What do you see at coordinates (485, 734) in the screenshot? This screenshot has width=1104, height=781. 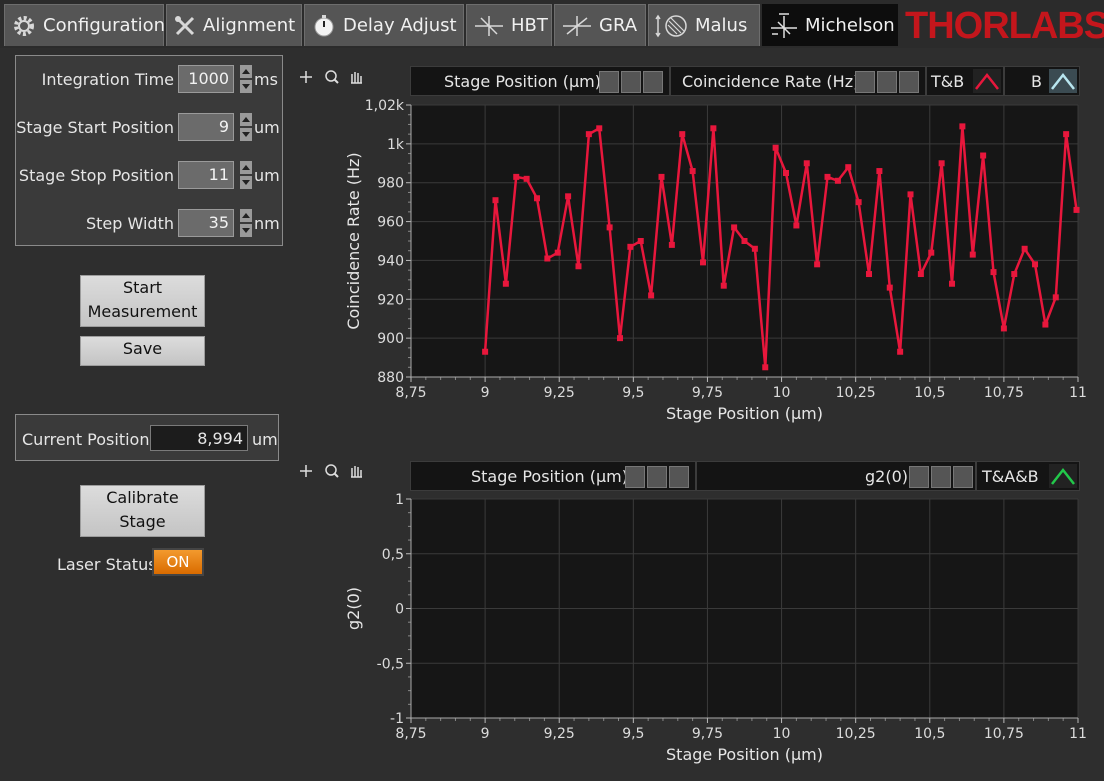 I see `x-tick-label: 9` at bounding box center [485, 734].